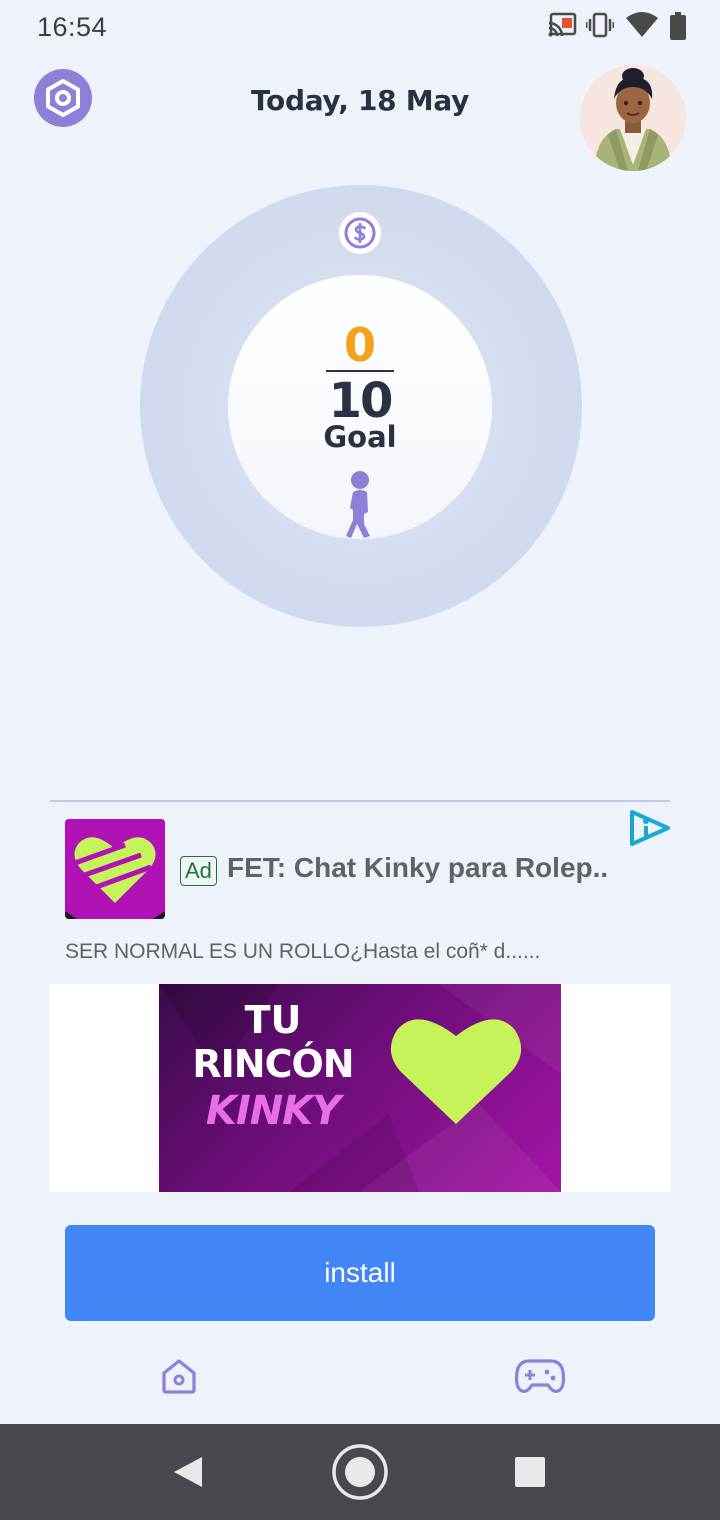 This screenshot has height=1520, width=720. I want to click on home-icon, so click(179, 1376).